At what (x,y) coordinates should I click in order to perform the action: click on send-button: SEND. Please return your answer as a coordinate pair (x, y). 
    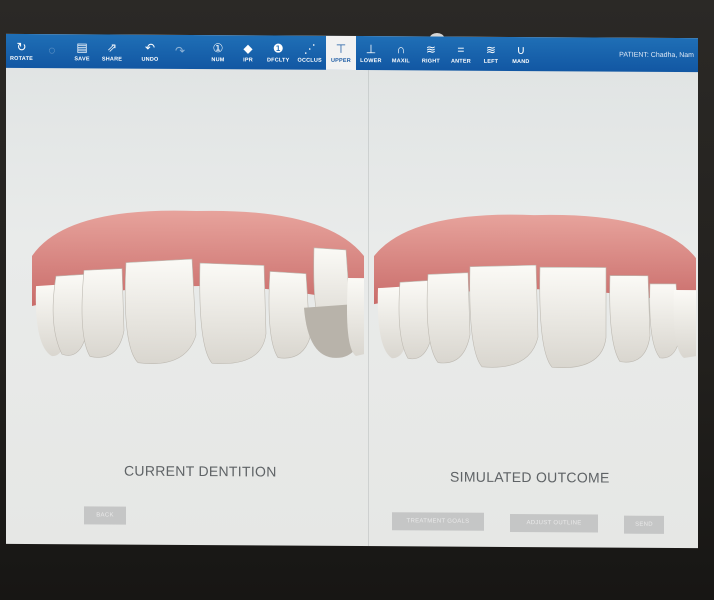
    Looking at the image, I should click on (644, 524).